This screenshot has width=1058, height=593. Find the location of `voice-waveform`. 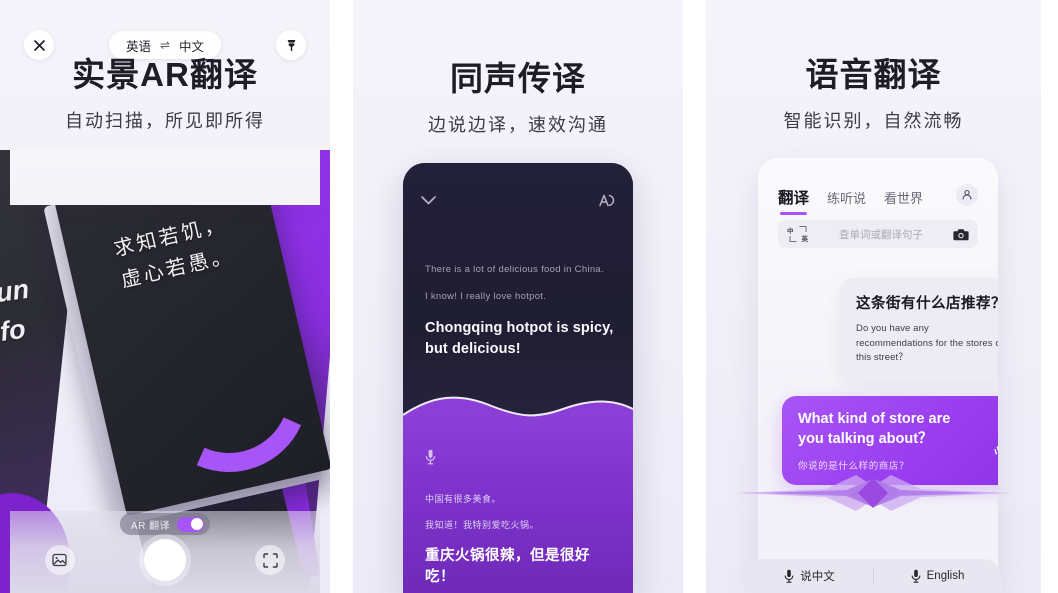

voice-waveform is located at coordinates (873, 493).